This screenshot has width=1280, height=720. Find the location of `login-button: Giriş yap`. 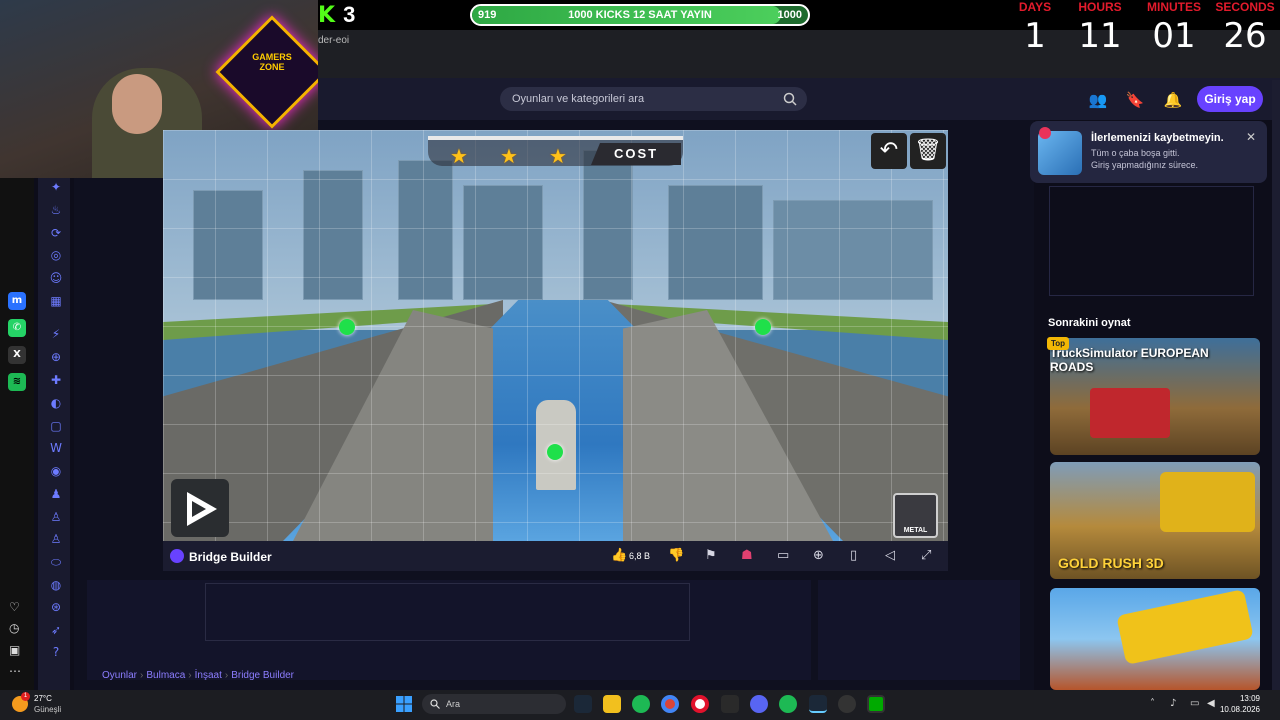

login-button: Giriş yap is located at coordinates (1230, 99).